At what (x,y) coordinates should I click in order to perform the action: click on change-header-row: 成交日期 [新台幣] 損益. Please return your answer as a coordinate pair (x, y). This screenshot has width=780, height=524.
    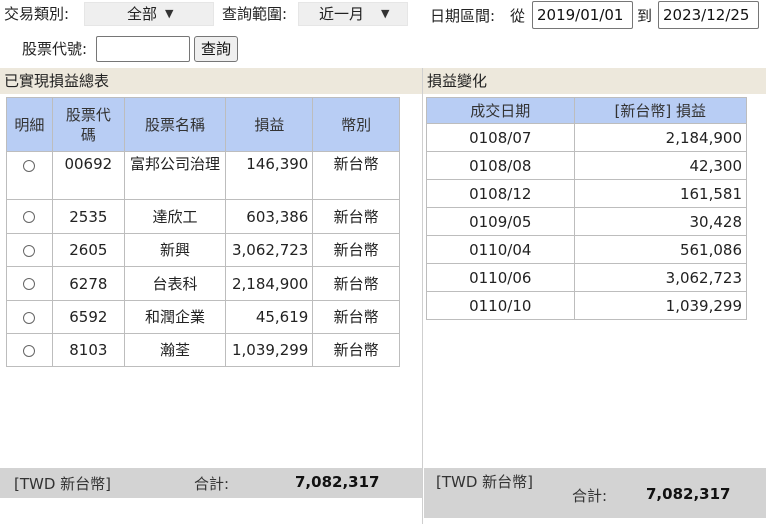
    Looking at the image, I should click on (587, 110).